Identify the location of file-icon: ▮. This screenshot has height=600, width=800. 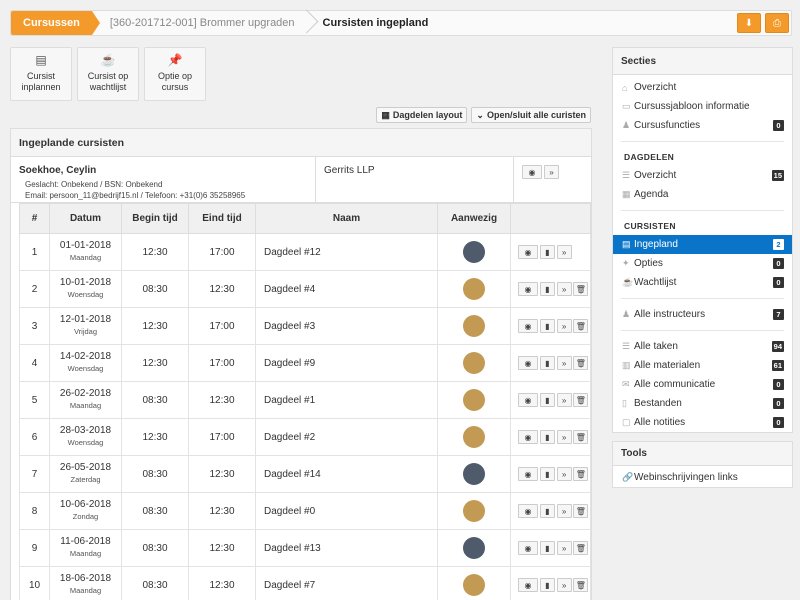
(547, 474).